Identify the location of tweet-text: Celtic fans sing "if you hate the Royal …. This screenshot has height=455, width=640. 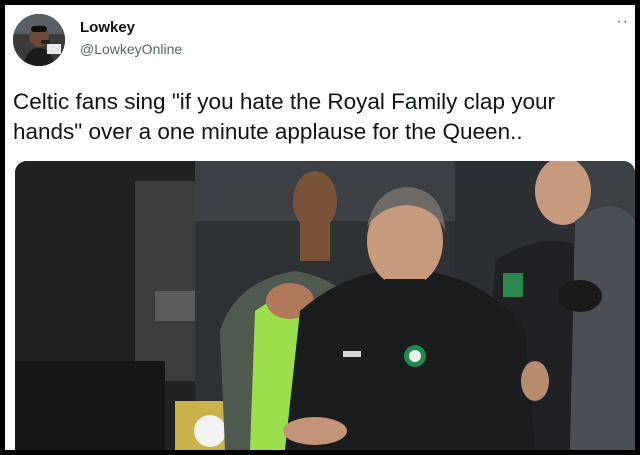
(323, 117).